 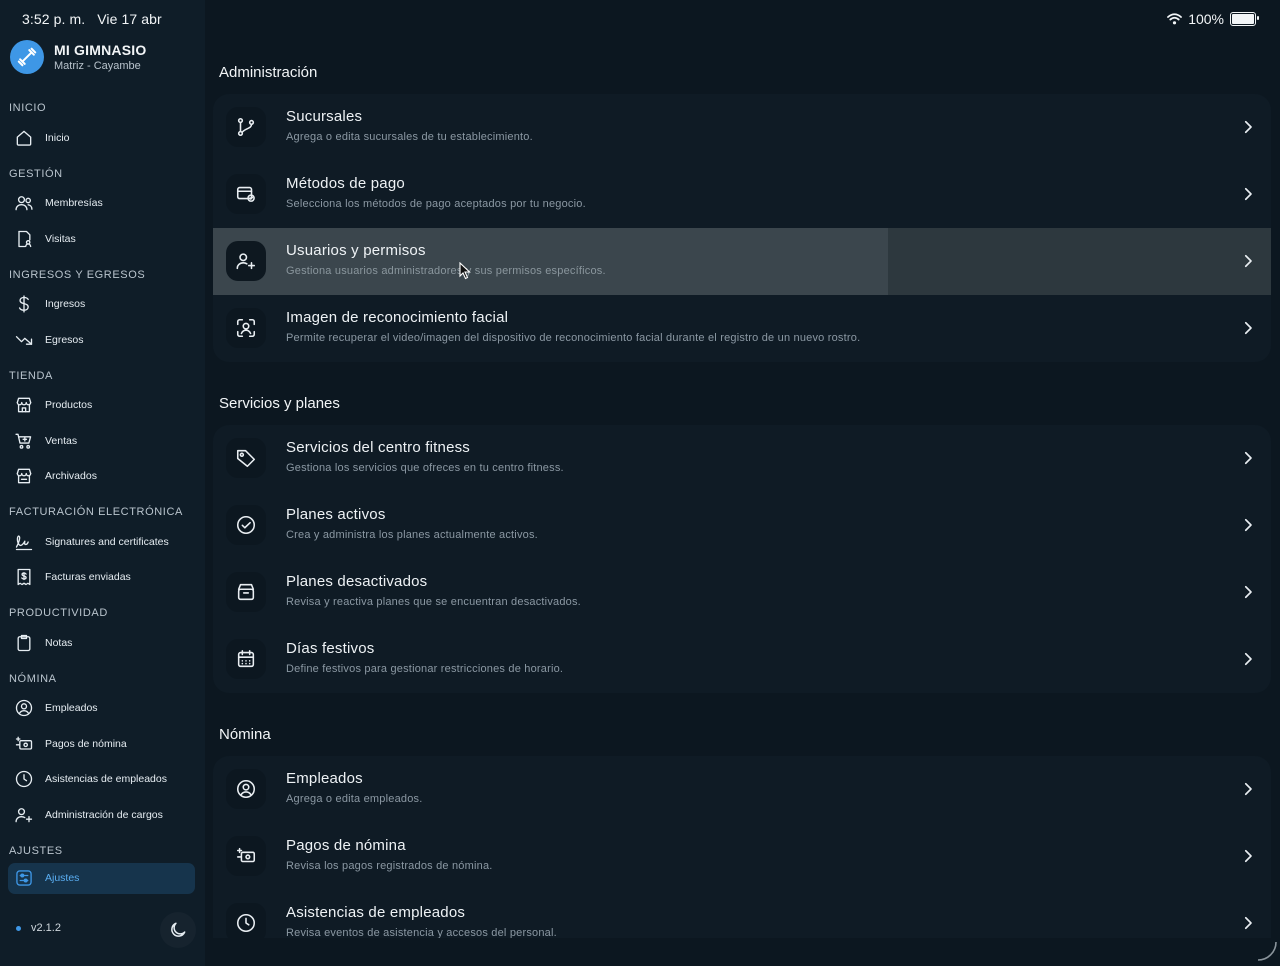 What do you see at coordinates (376, 912) in the screenshot?
I see `row-title: Asistencias de empleados` at bounding box center [376, 912].